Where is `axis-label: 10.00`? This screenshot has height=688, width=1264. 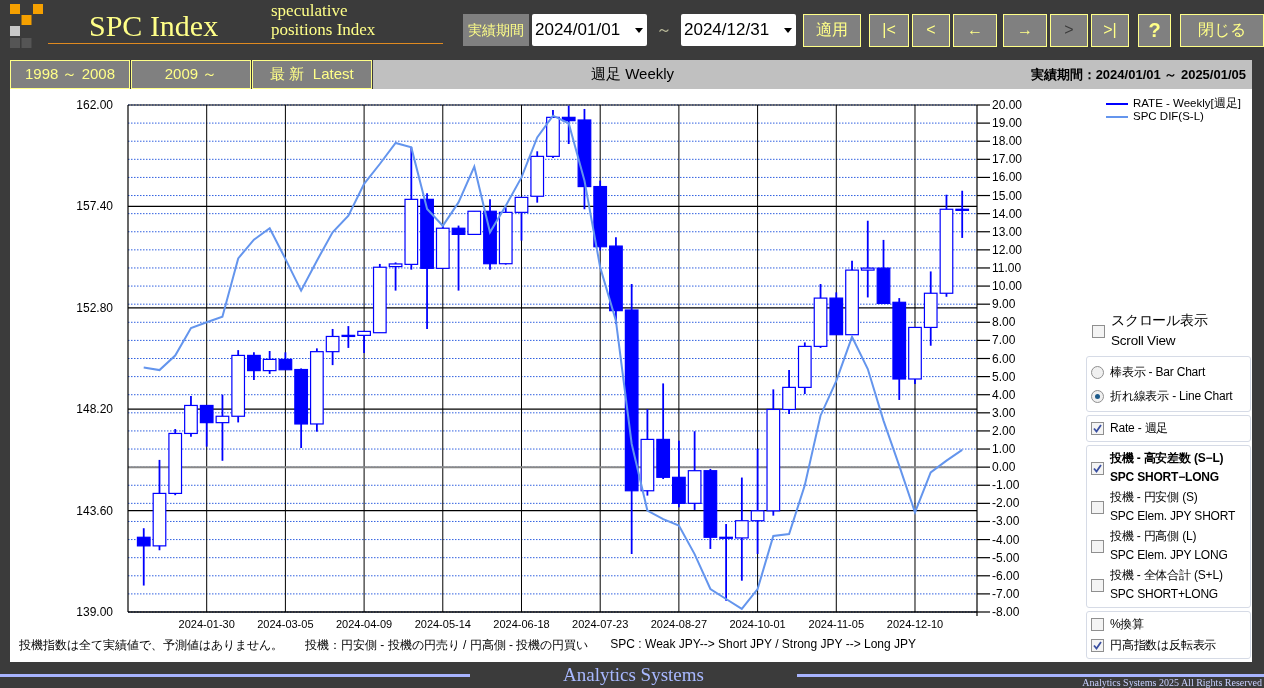
axis-label: 10.00 is located at coordinates (1007, 286).